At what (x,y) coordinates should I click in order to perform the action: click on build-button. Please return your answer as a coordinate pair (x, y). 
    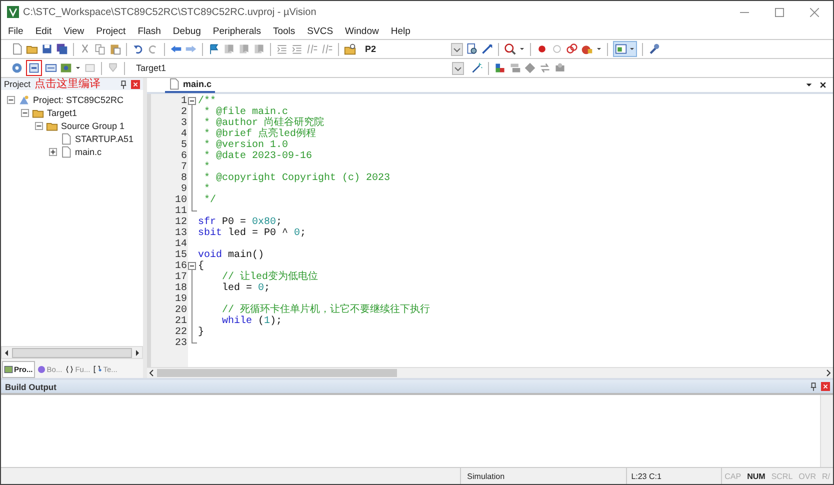
    Looking at the image, I should click on (34, 68).